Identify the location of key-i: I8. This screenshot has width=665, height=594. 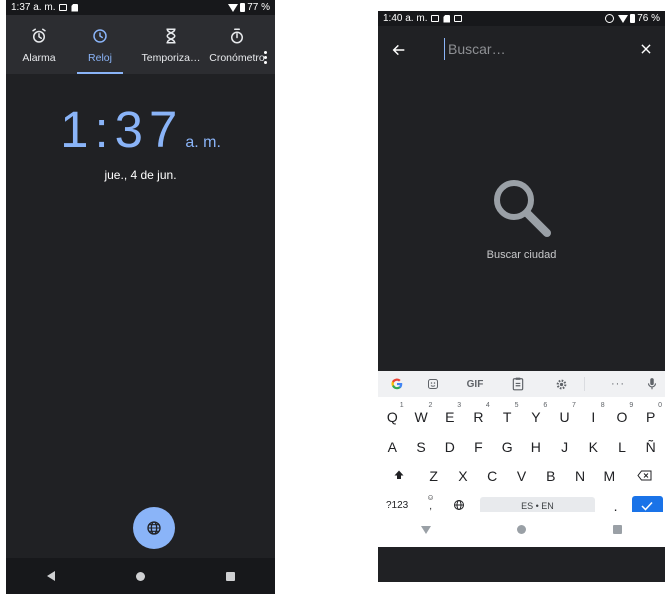
(593, 416).